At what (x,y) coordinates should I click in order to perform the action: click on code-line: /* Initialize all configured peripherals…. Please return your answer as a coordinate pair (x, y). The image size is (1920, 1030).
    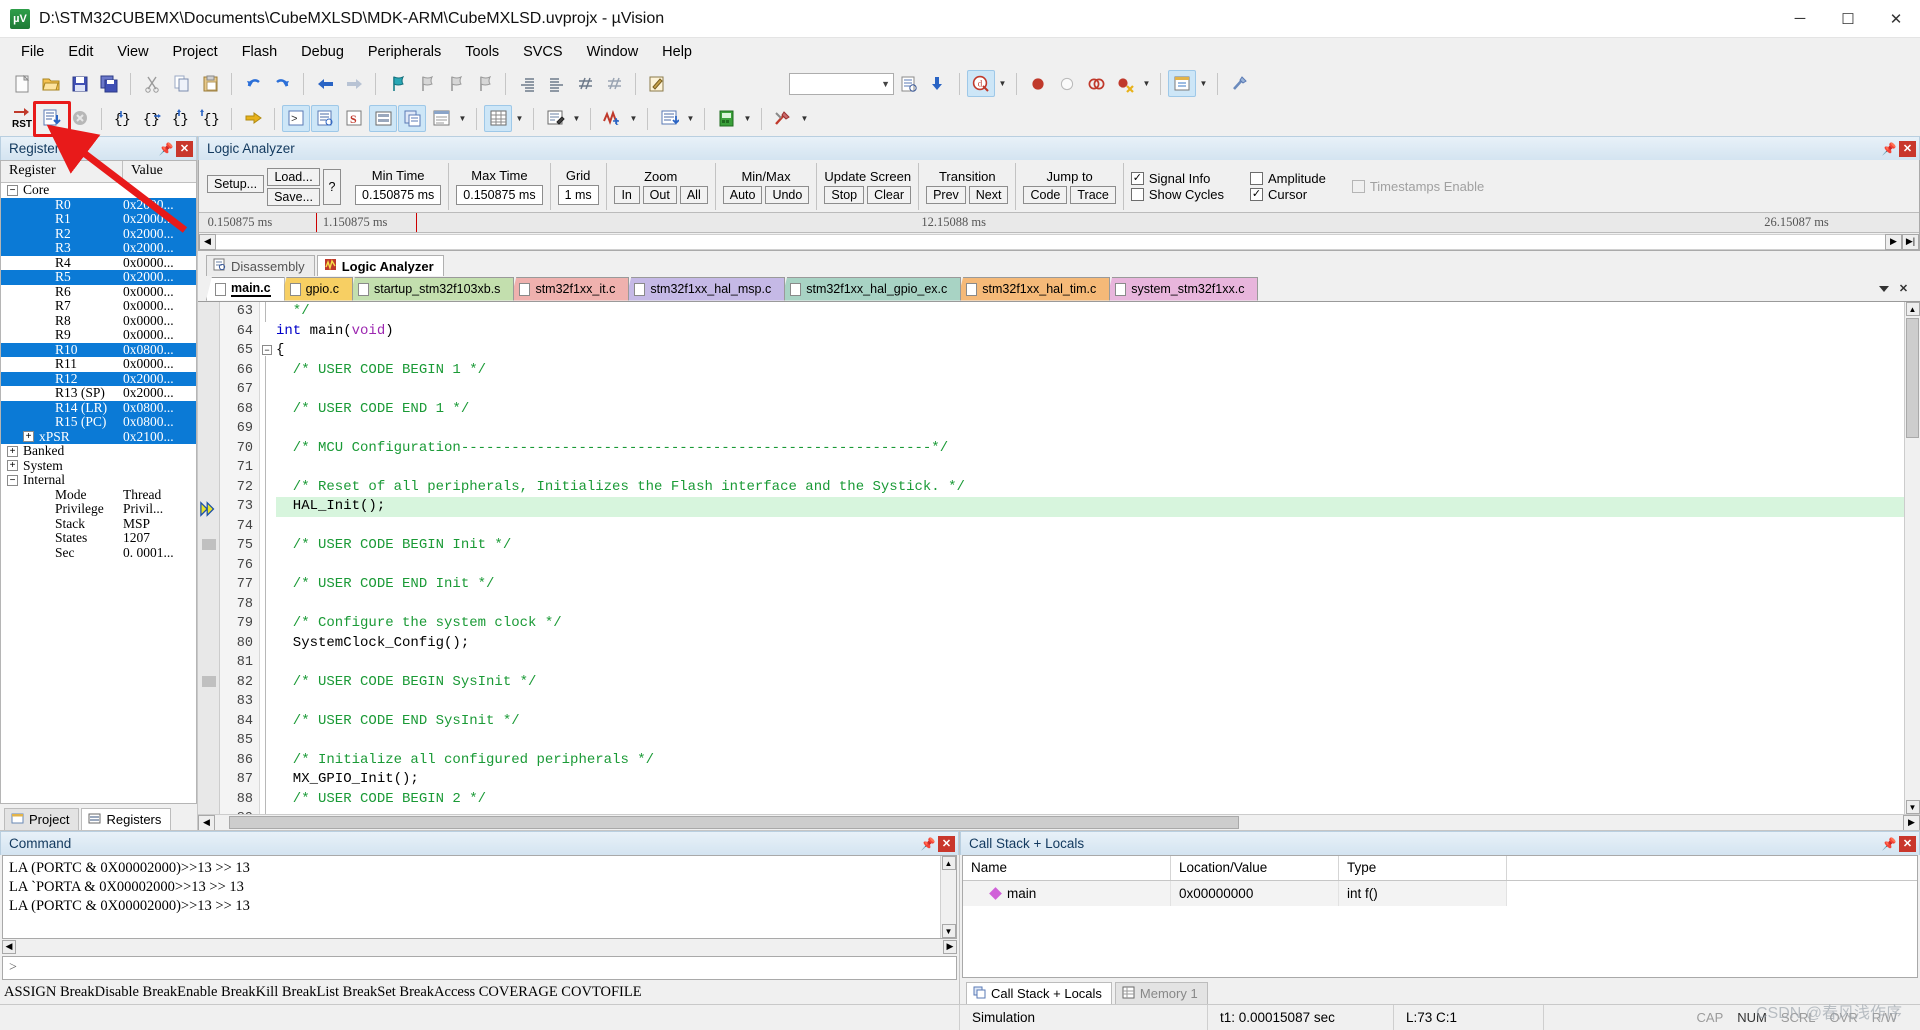
    Looking at the image, I should click on (1090, 761).